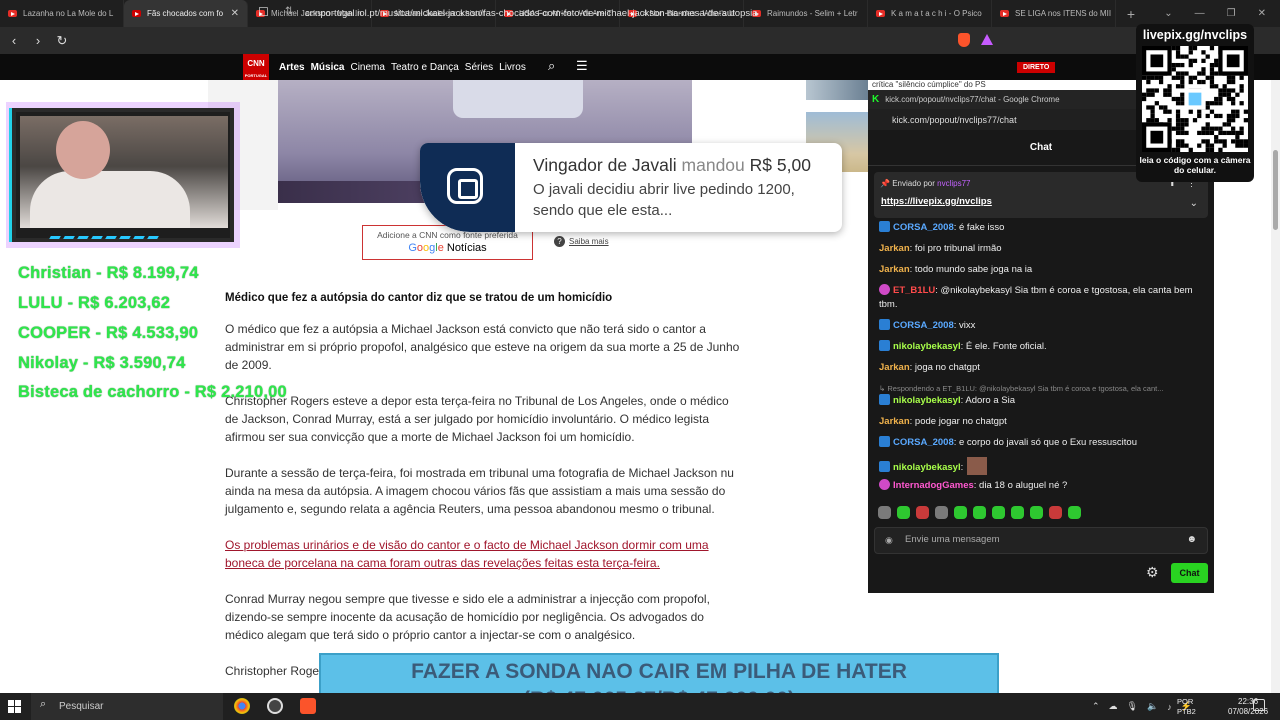 Image resolution: width=1280 pixels, height=720 pixels. What do you see at coordinates (1259, 705) in the screenshot?
I see `notification-icon` at bounding box center [1259, 705].